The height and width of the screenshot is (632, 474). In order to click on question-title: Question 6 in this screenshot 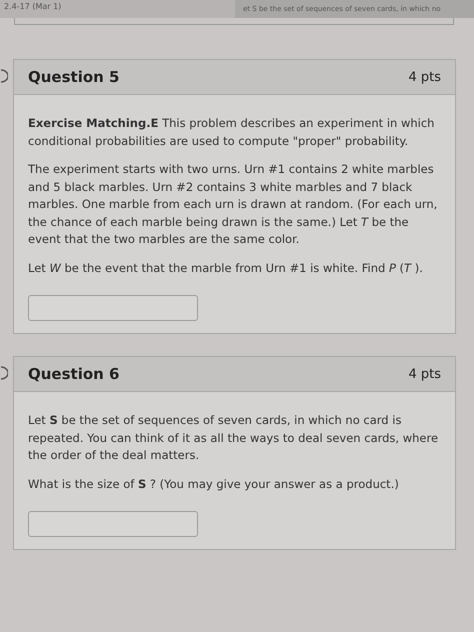, I will do `click(74, 374)`.